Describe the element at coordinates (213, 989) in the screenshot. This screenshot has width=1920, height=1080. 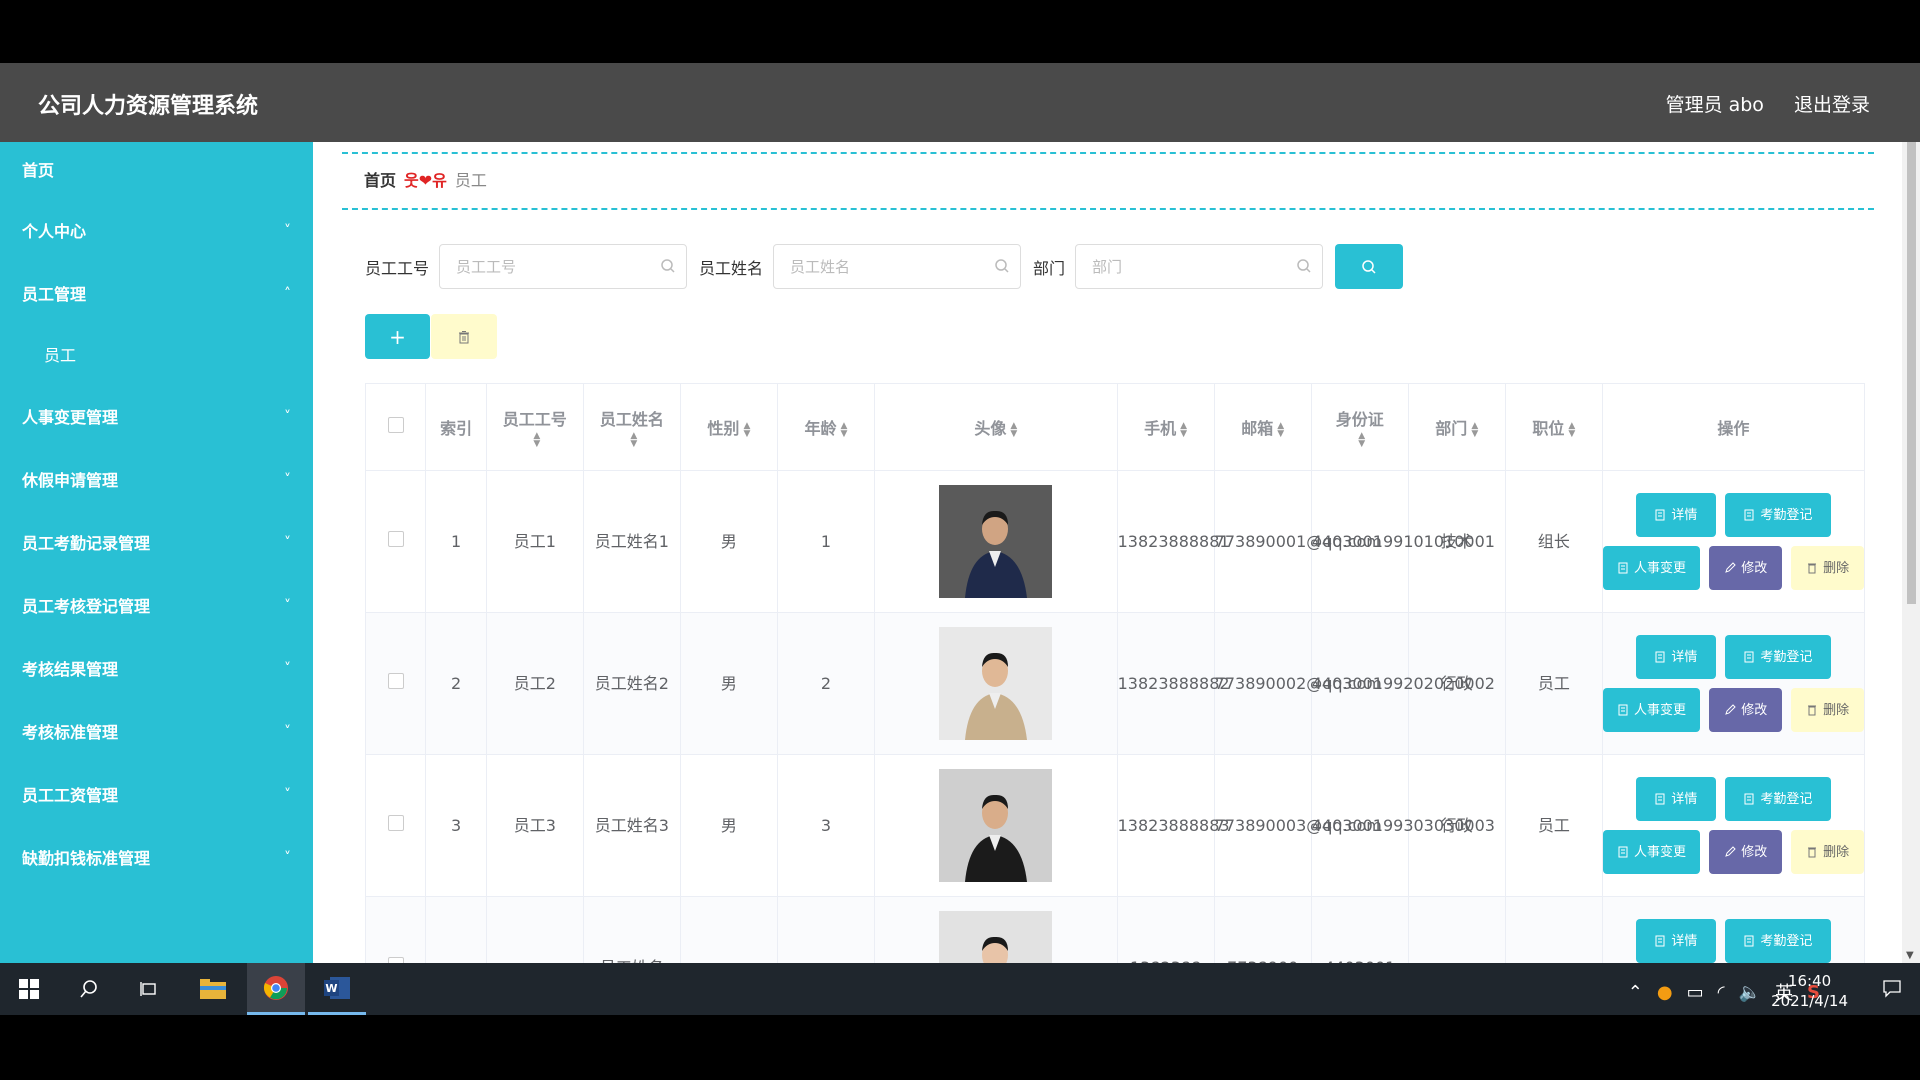
I see `file-explorer-icon` at that location.